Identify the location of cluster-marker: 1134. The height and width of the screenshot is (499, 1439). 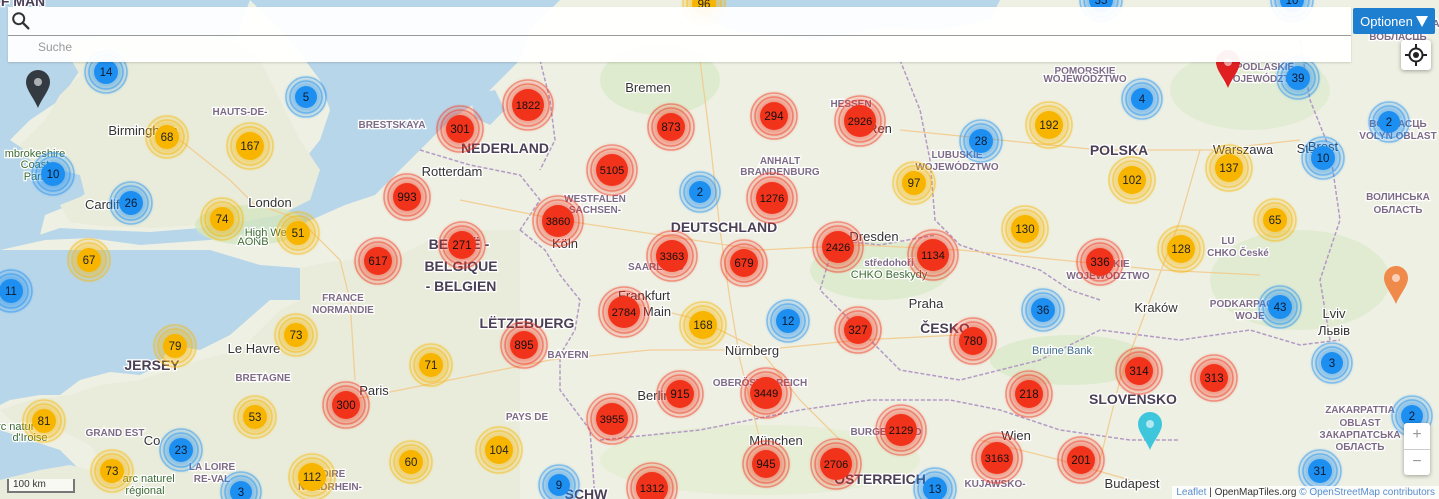
(933, 255).